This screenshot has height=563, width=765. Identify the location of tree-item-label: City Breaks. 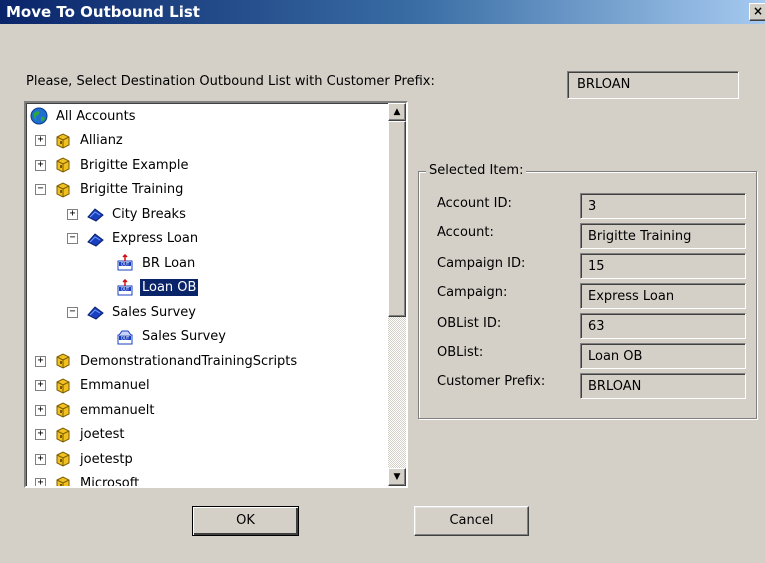
(149, 214).